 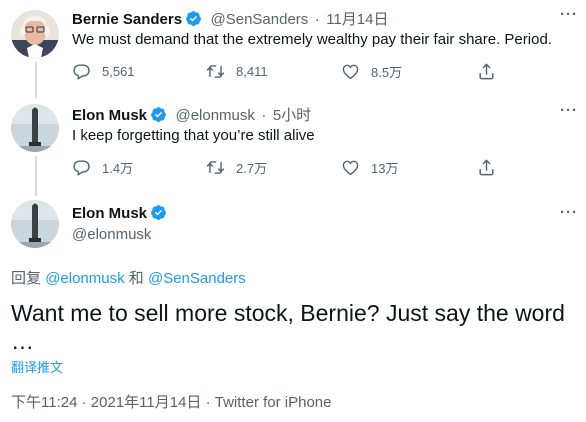 I want to click on tweet-header: Bernie Sanders @SenSanders · 11月14日, so click(x=230, y=18).